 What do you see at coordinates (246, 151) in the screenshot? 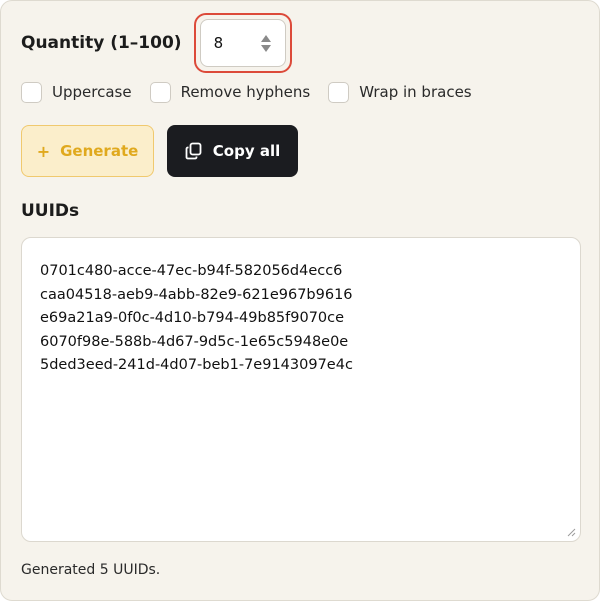
I see `copy-all-label: Copy all` at bounding box center [246, 151].